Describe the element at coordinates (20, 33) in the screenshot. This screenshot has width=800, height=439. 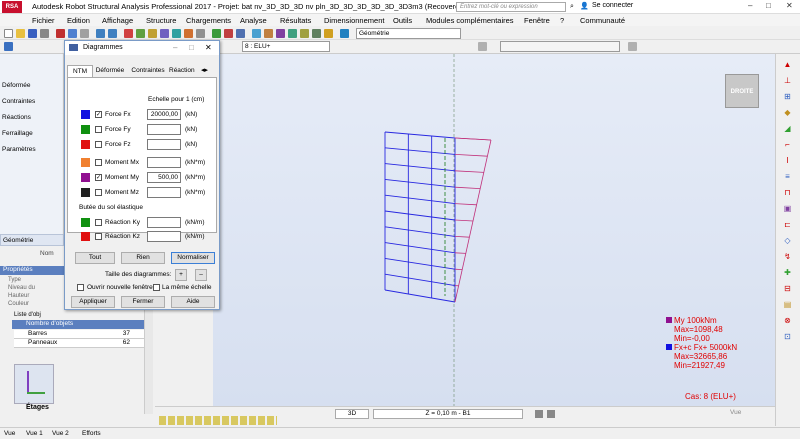
I see `open-folder-icon` at that location.